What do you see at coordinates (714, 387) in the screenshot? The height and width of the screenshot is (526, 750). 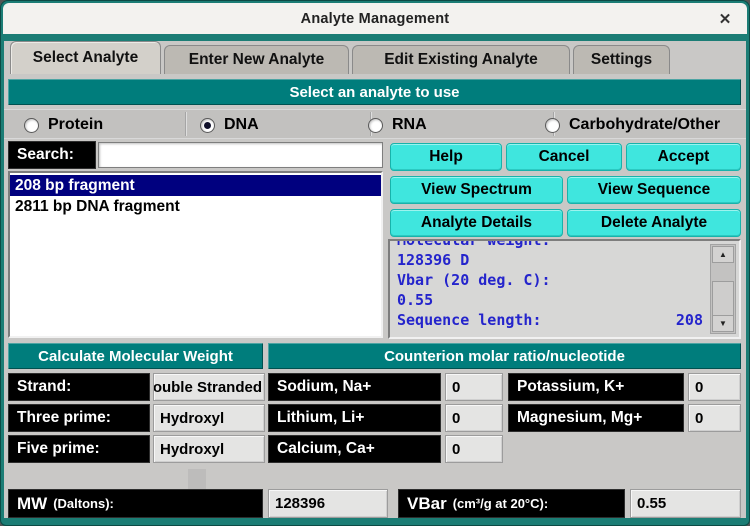 I see `potassium-value: 0` at bounding box center [714, 387].